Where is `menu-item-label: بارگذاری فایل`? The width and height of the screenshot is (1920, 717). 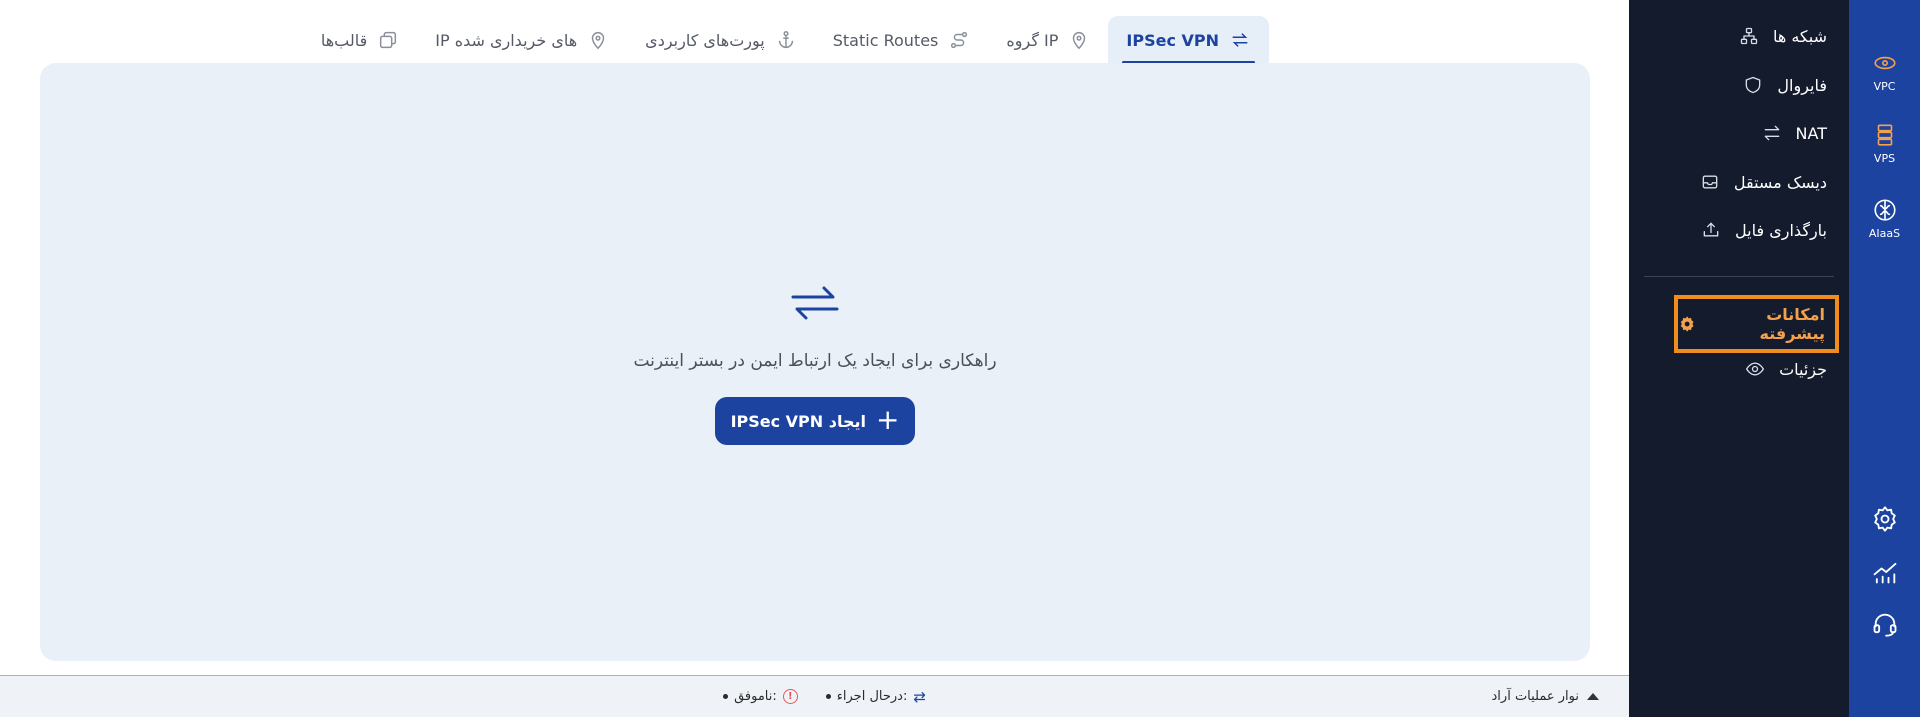
menu-item-label: بارگذاری فایل is located at coordinates (1781, 230).